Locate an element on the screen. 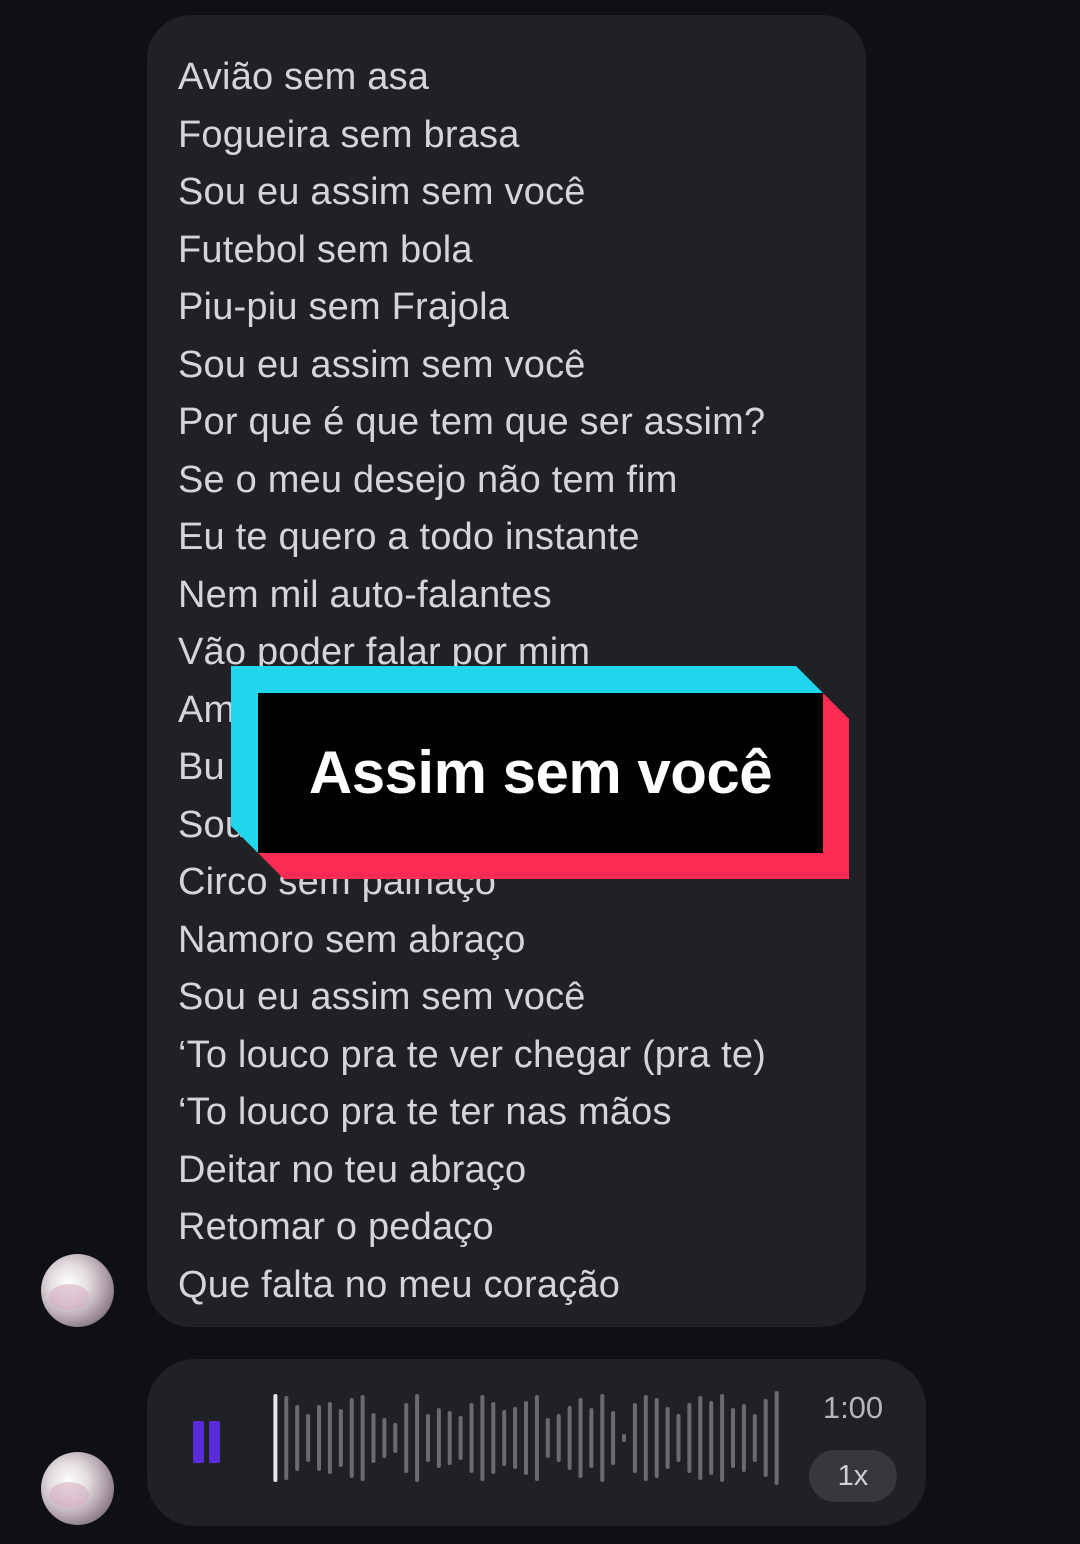 This screenshot has width=1080, height=1544. overlay-title: Assim sem você is located at coordinates (540, 772).